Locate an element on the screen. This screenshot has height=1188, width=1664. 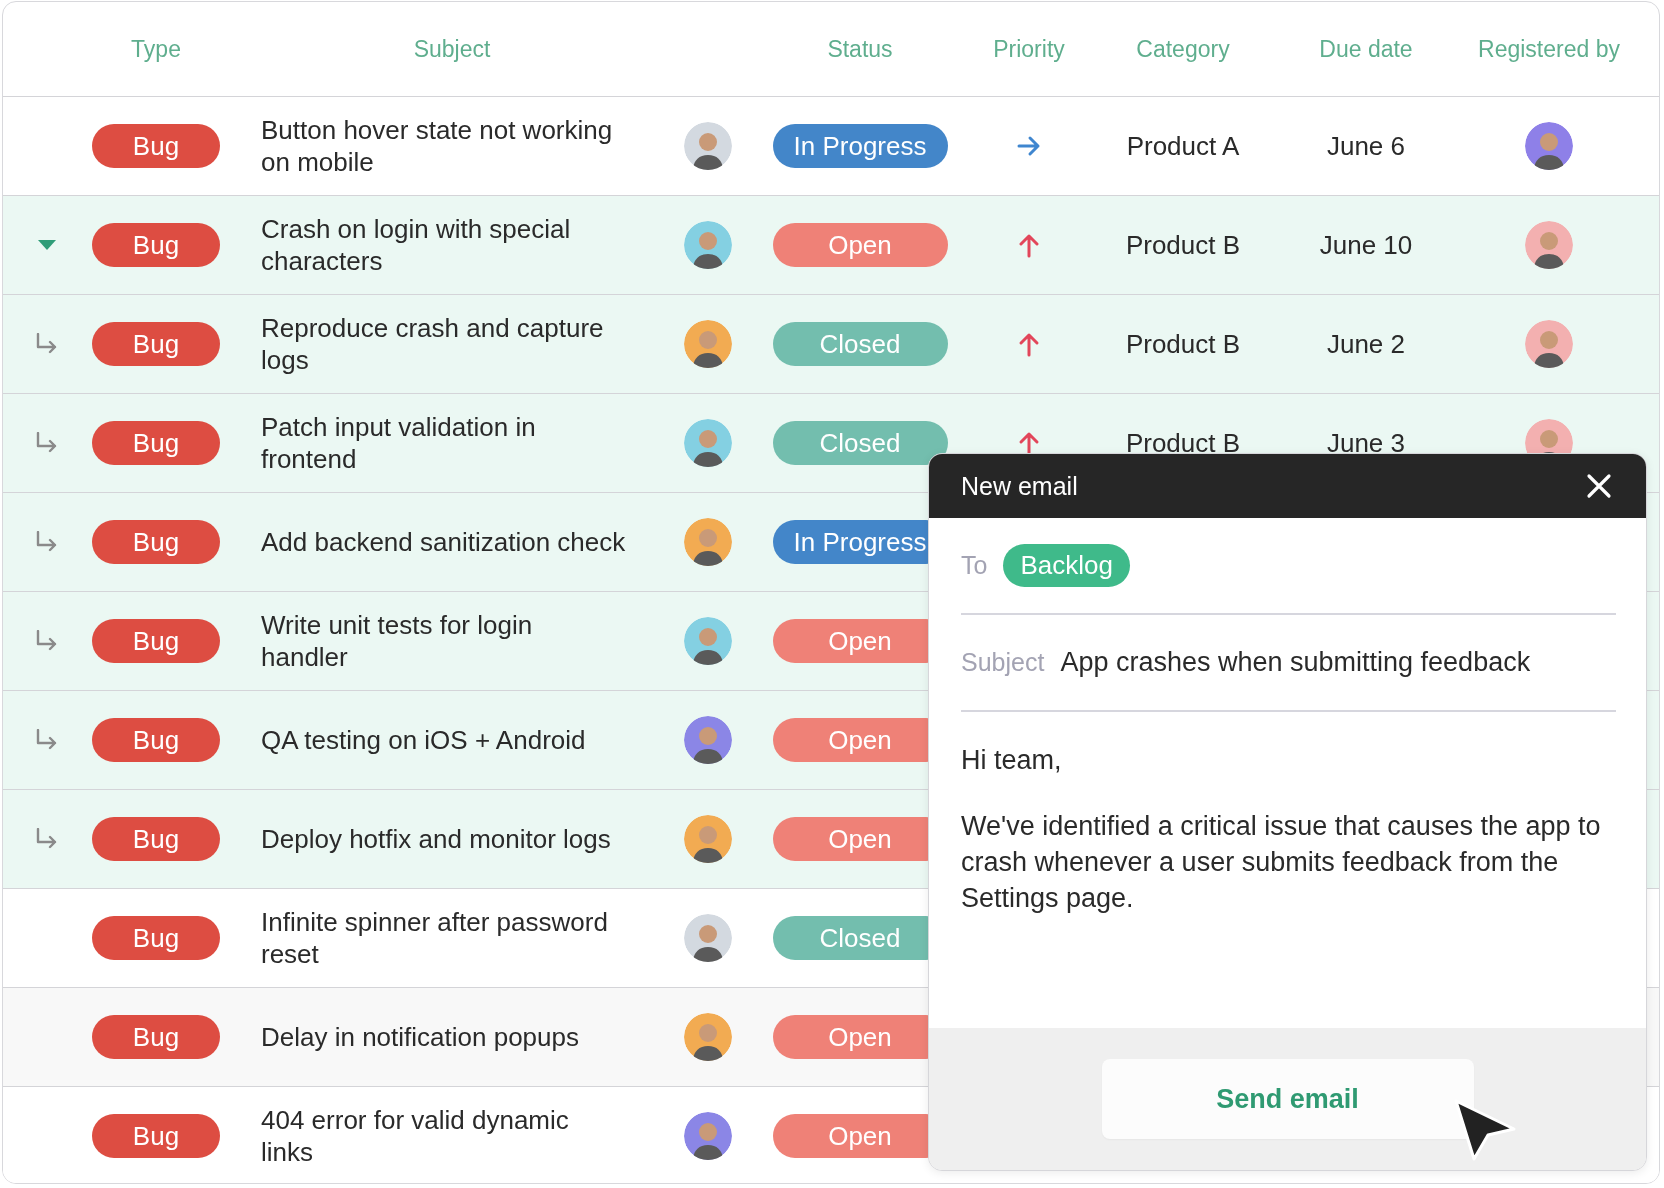
due-date: June 10 is located at coordinates (1366, 245).